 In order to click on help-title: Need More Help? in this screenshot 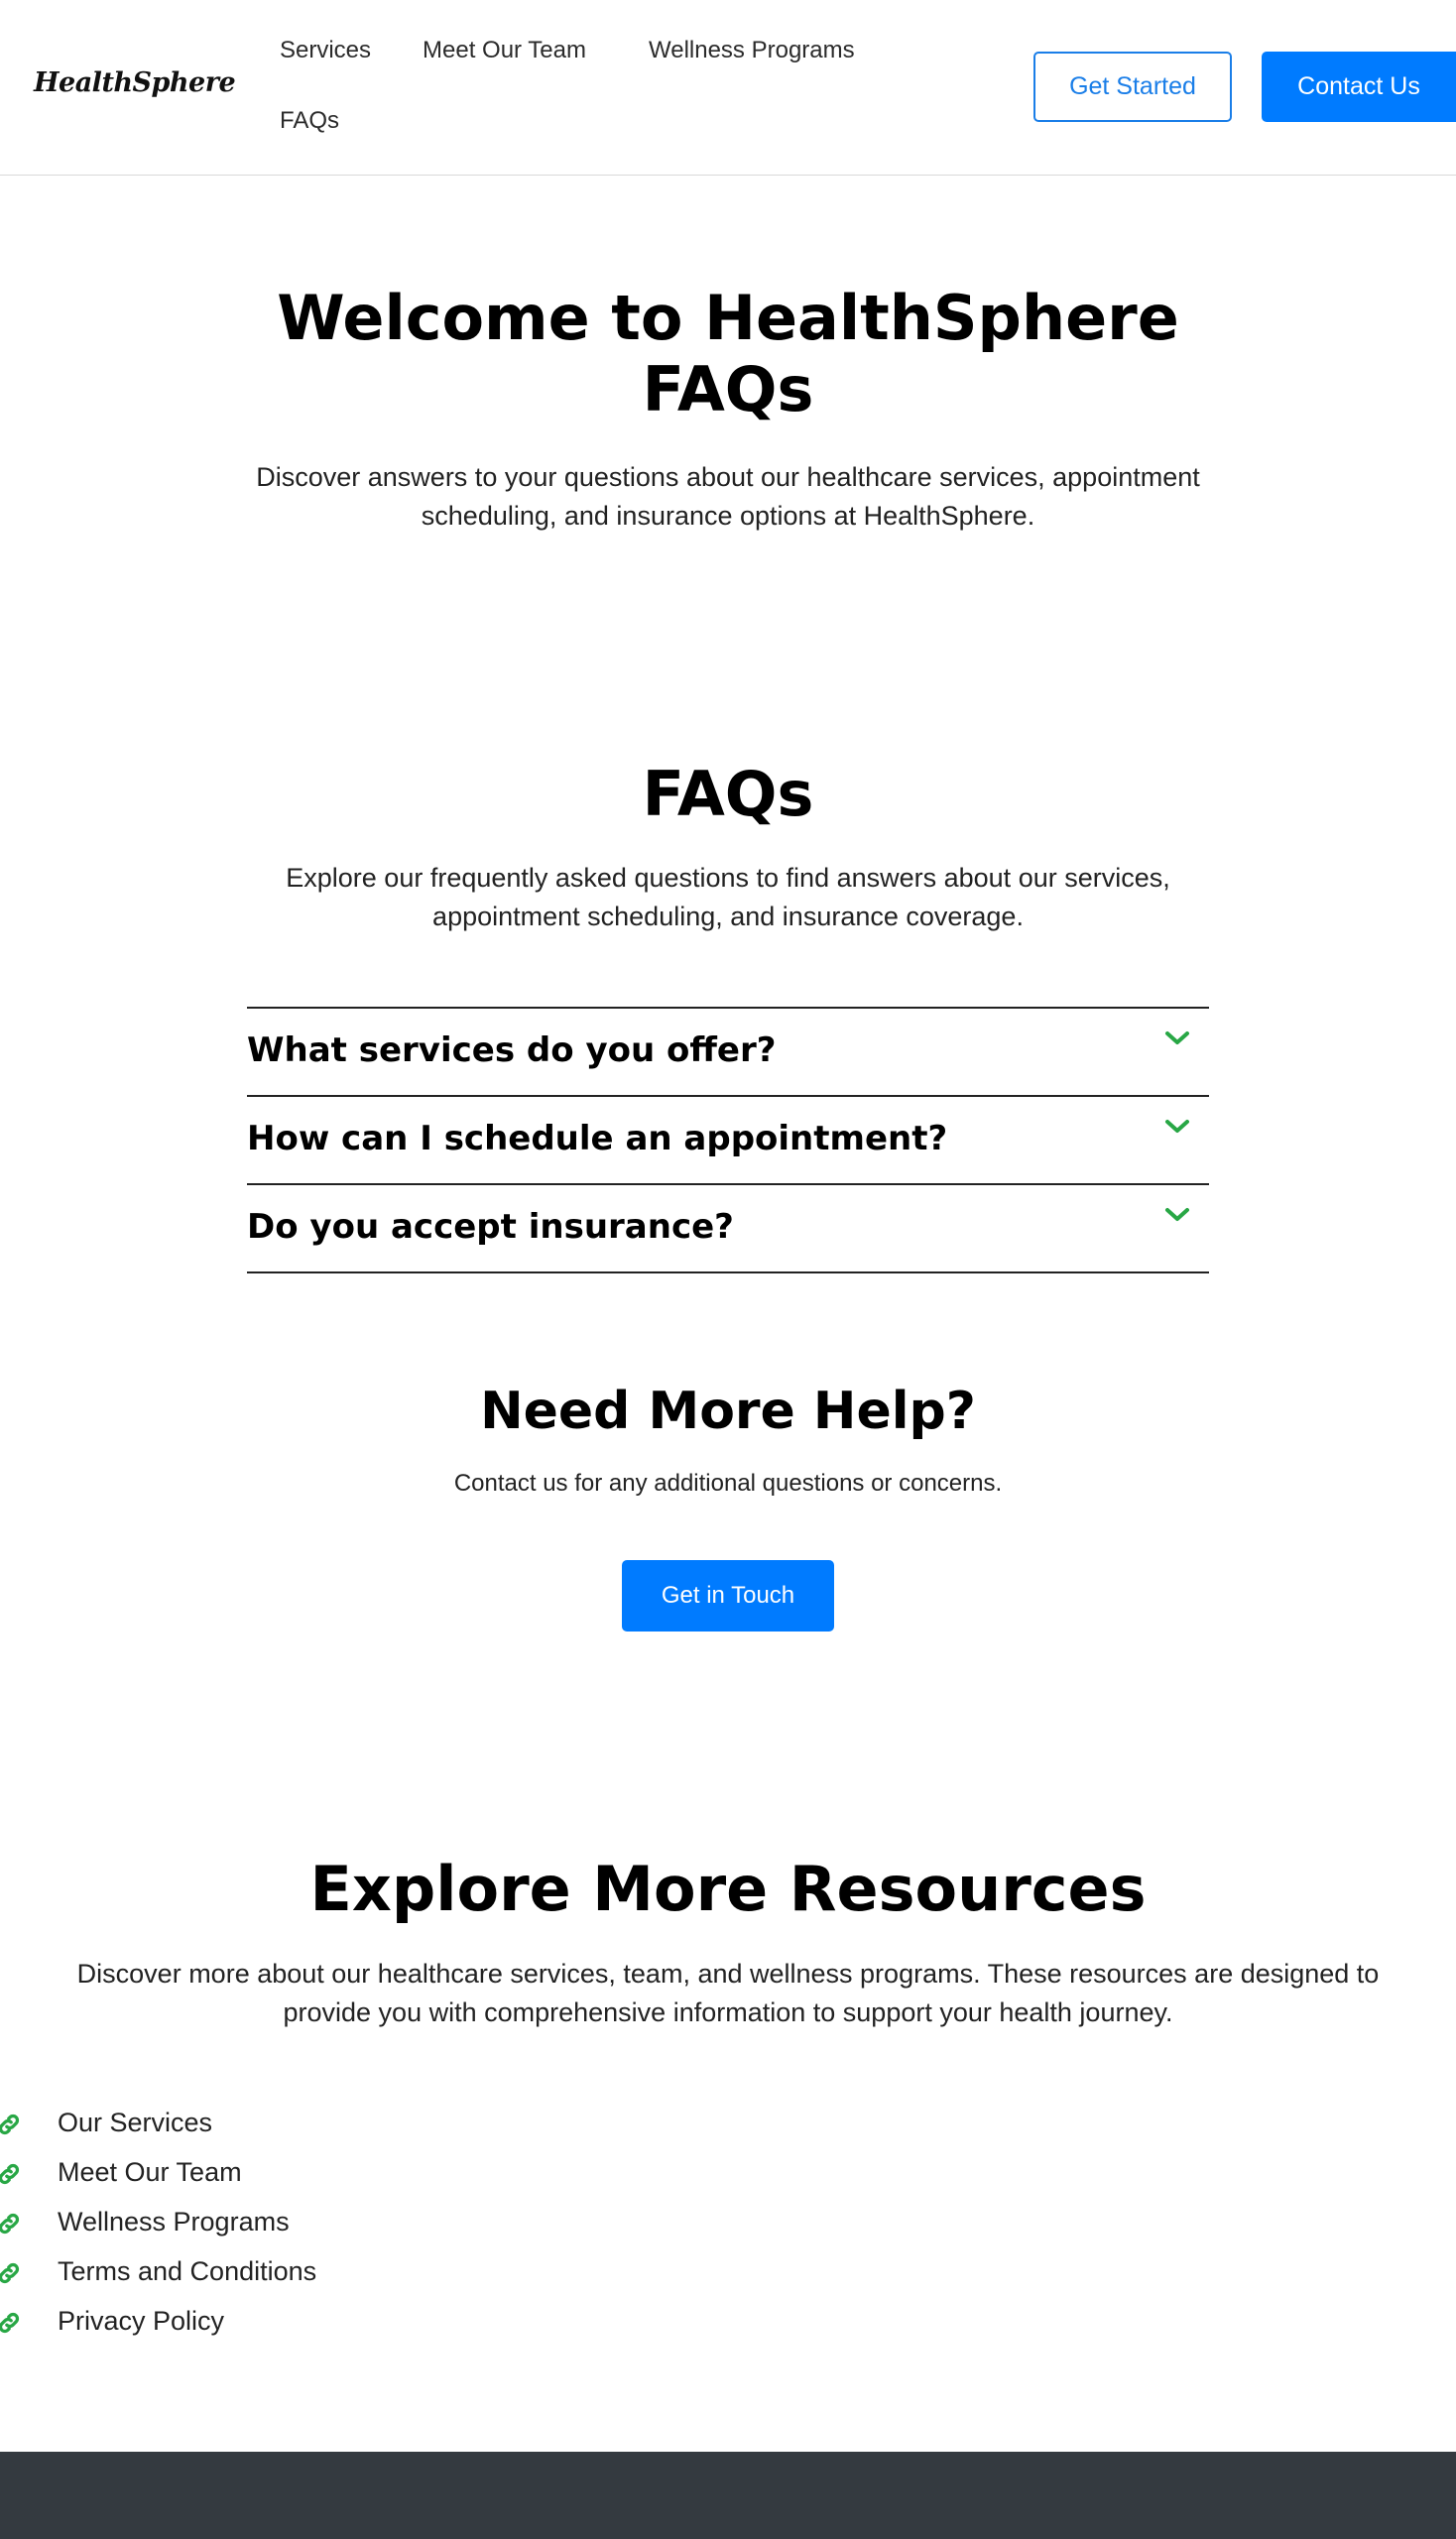, I will do `click(728, 1411)`.